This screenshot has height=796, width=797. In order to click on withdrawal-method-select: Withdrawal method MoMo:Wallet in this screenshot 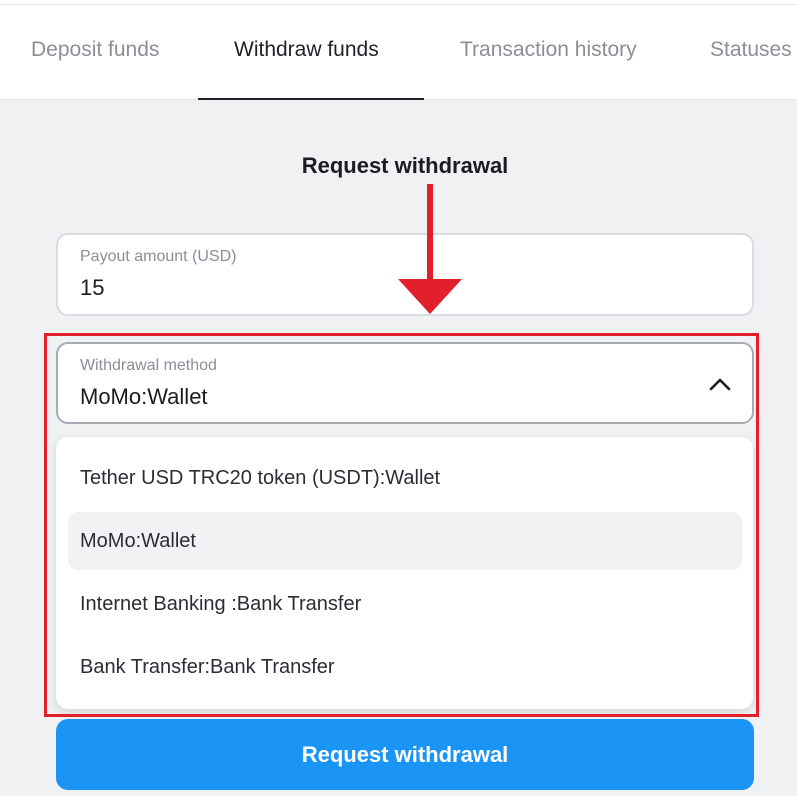, I will do `click(405, 383)`.